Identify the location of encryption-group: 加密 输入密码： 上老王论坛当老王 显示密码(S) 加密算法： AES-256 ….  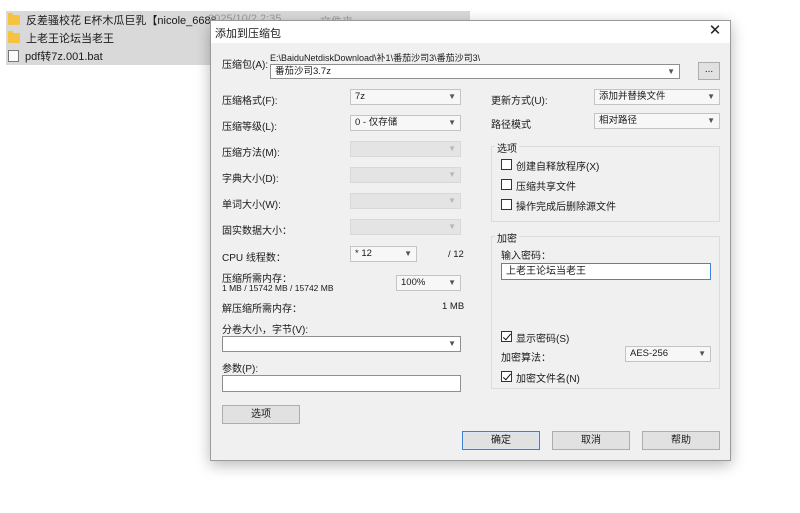
(605, 309).